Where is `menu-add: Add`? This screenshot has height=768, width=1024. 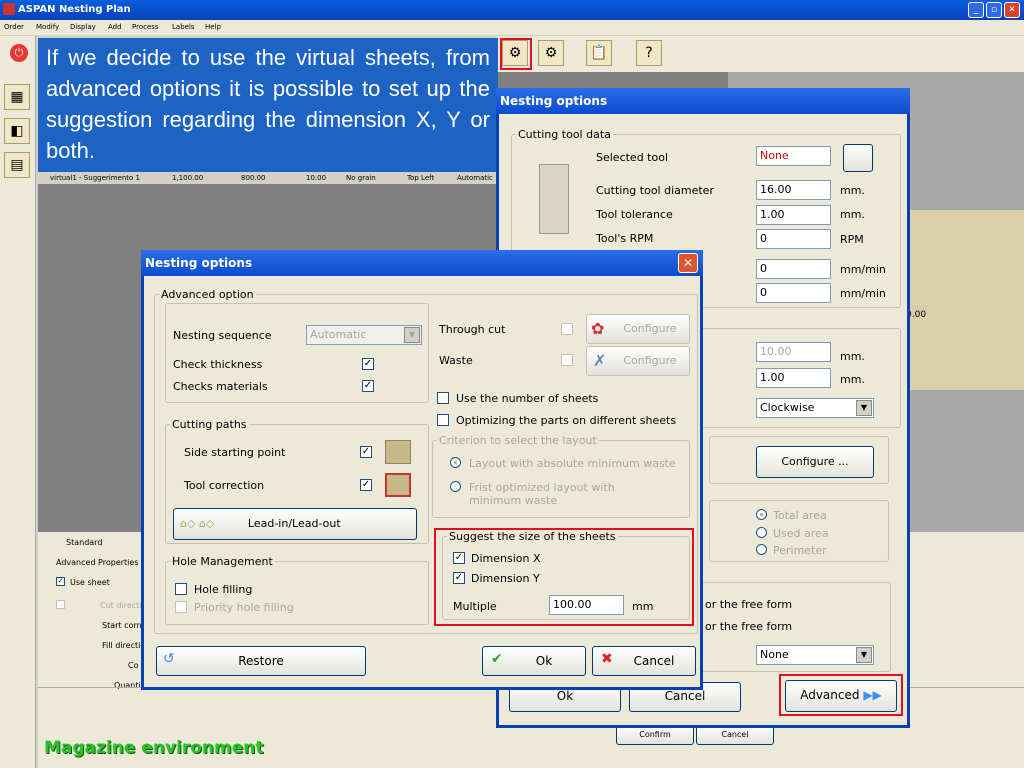 menu-add: Add is located at coordinates (115, 27).